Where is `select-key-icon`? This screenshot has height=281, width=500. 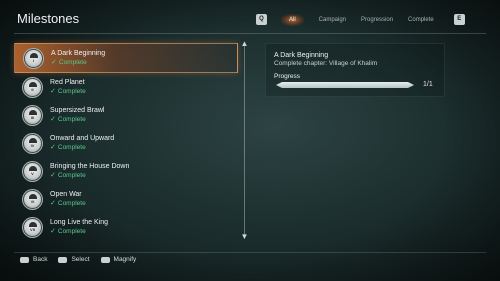
select-key-icon is located at coordinates (63, 259).